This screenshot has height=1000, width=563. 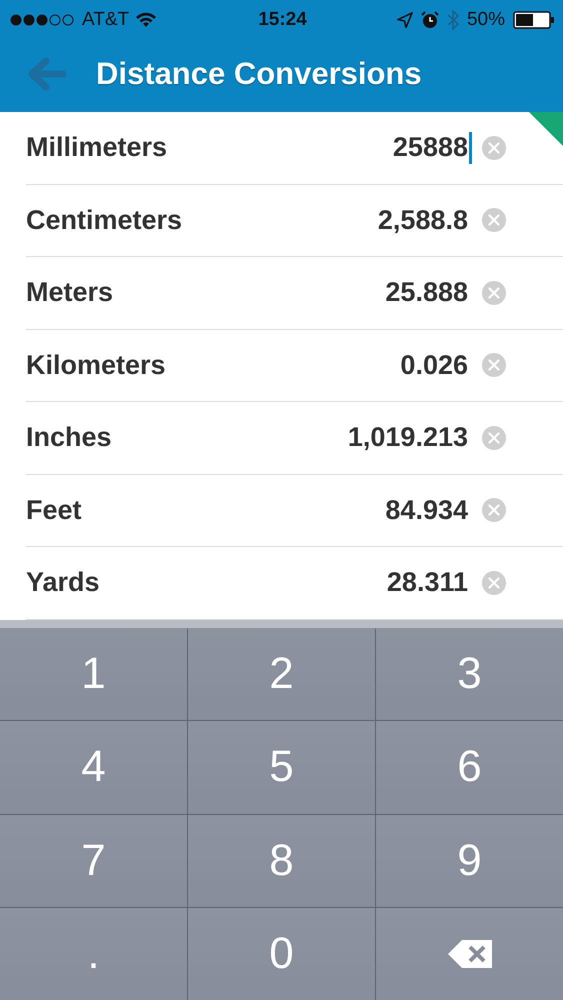 What do you see at coordinates (486, 20) in the screenshot?
I see `battery-percent: 50%` at bounding box center [486, 20].